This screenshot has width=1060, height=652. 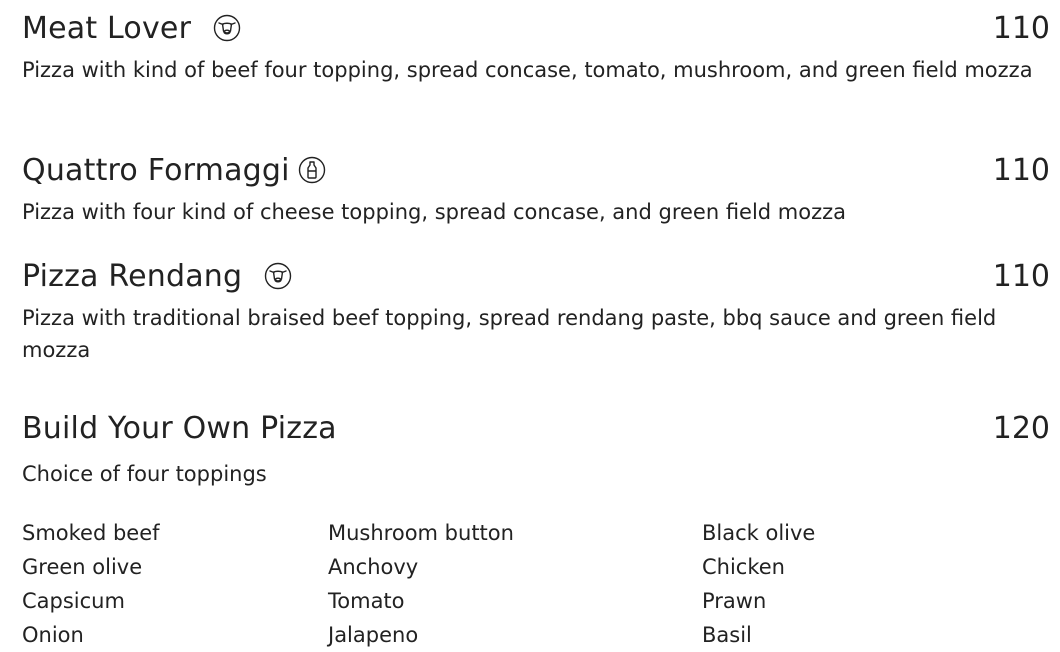 I want to click on topping-item: Tomato, so click(x=366, y=601).